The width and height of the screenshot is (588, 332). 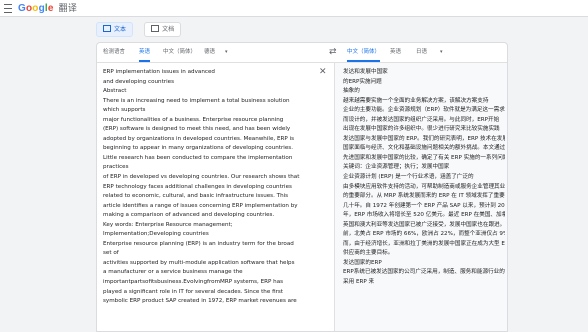 I want to click on text-mode-label: 文本, so click(x=120, y=29).